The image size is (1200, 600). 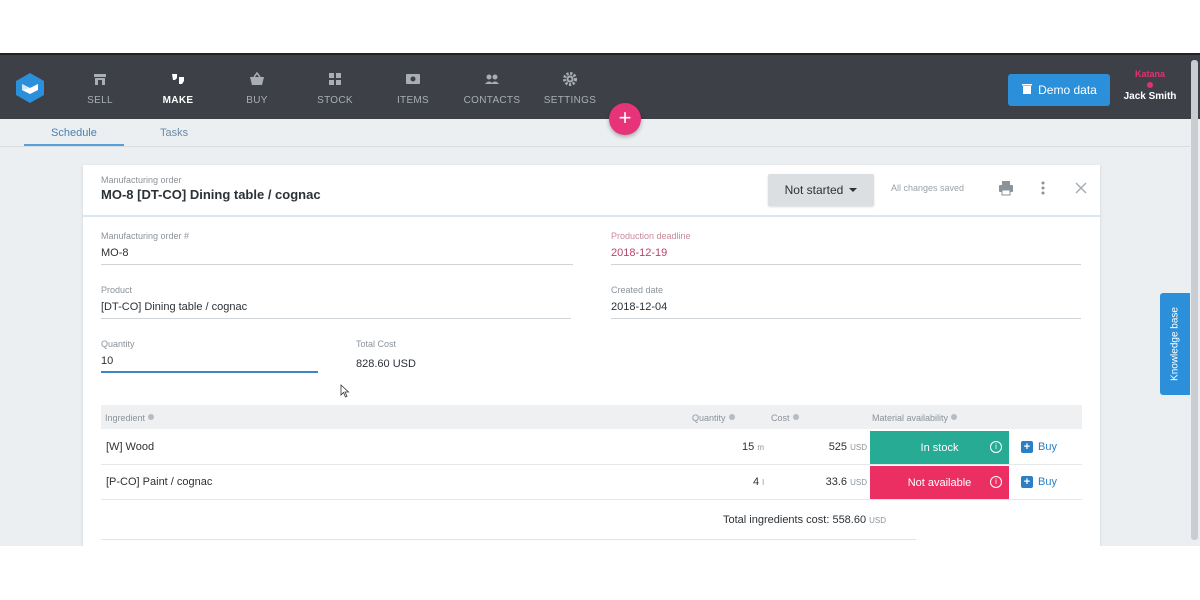 I want to click on col-cost: Cost, so click(x=785, y=418).